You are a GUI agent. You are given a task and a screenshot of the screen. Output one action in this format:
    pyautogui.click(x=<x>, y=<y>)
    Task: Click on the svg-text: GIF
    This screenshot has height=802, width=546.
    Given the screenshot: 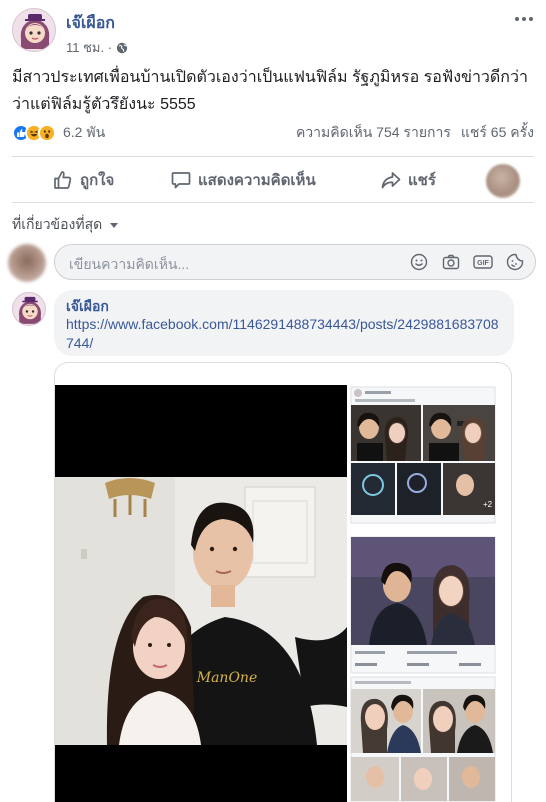 What is the action you would take?
    pyautogui.click(x=483, y=263)
    